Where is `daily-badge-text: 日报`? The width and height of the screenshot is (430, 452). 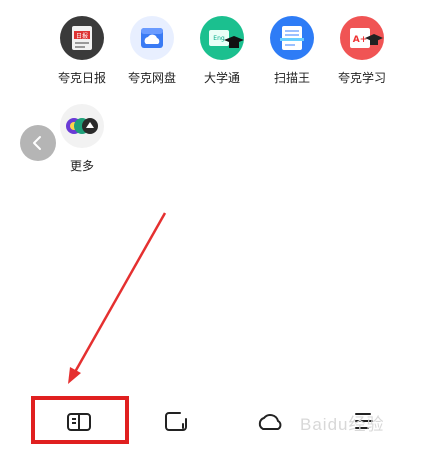 daily-badge-text: 日报 is located at coordinates (82, 36).